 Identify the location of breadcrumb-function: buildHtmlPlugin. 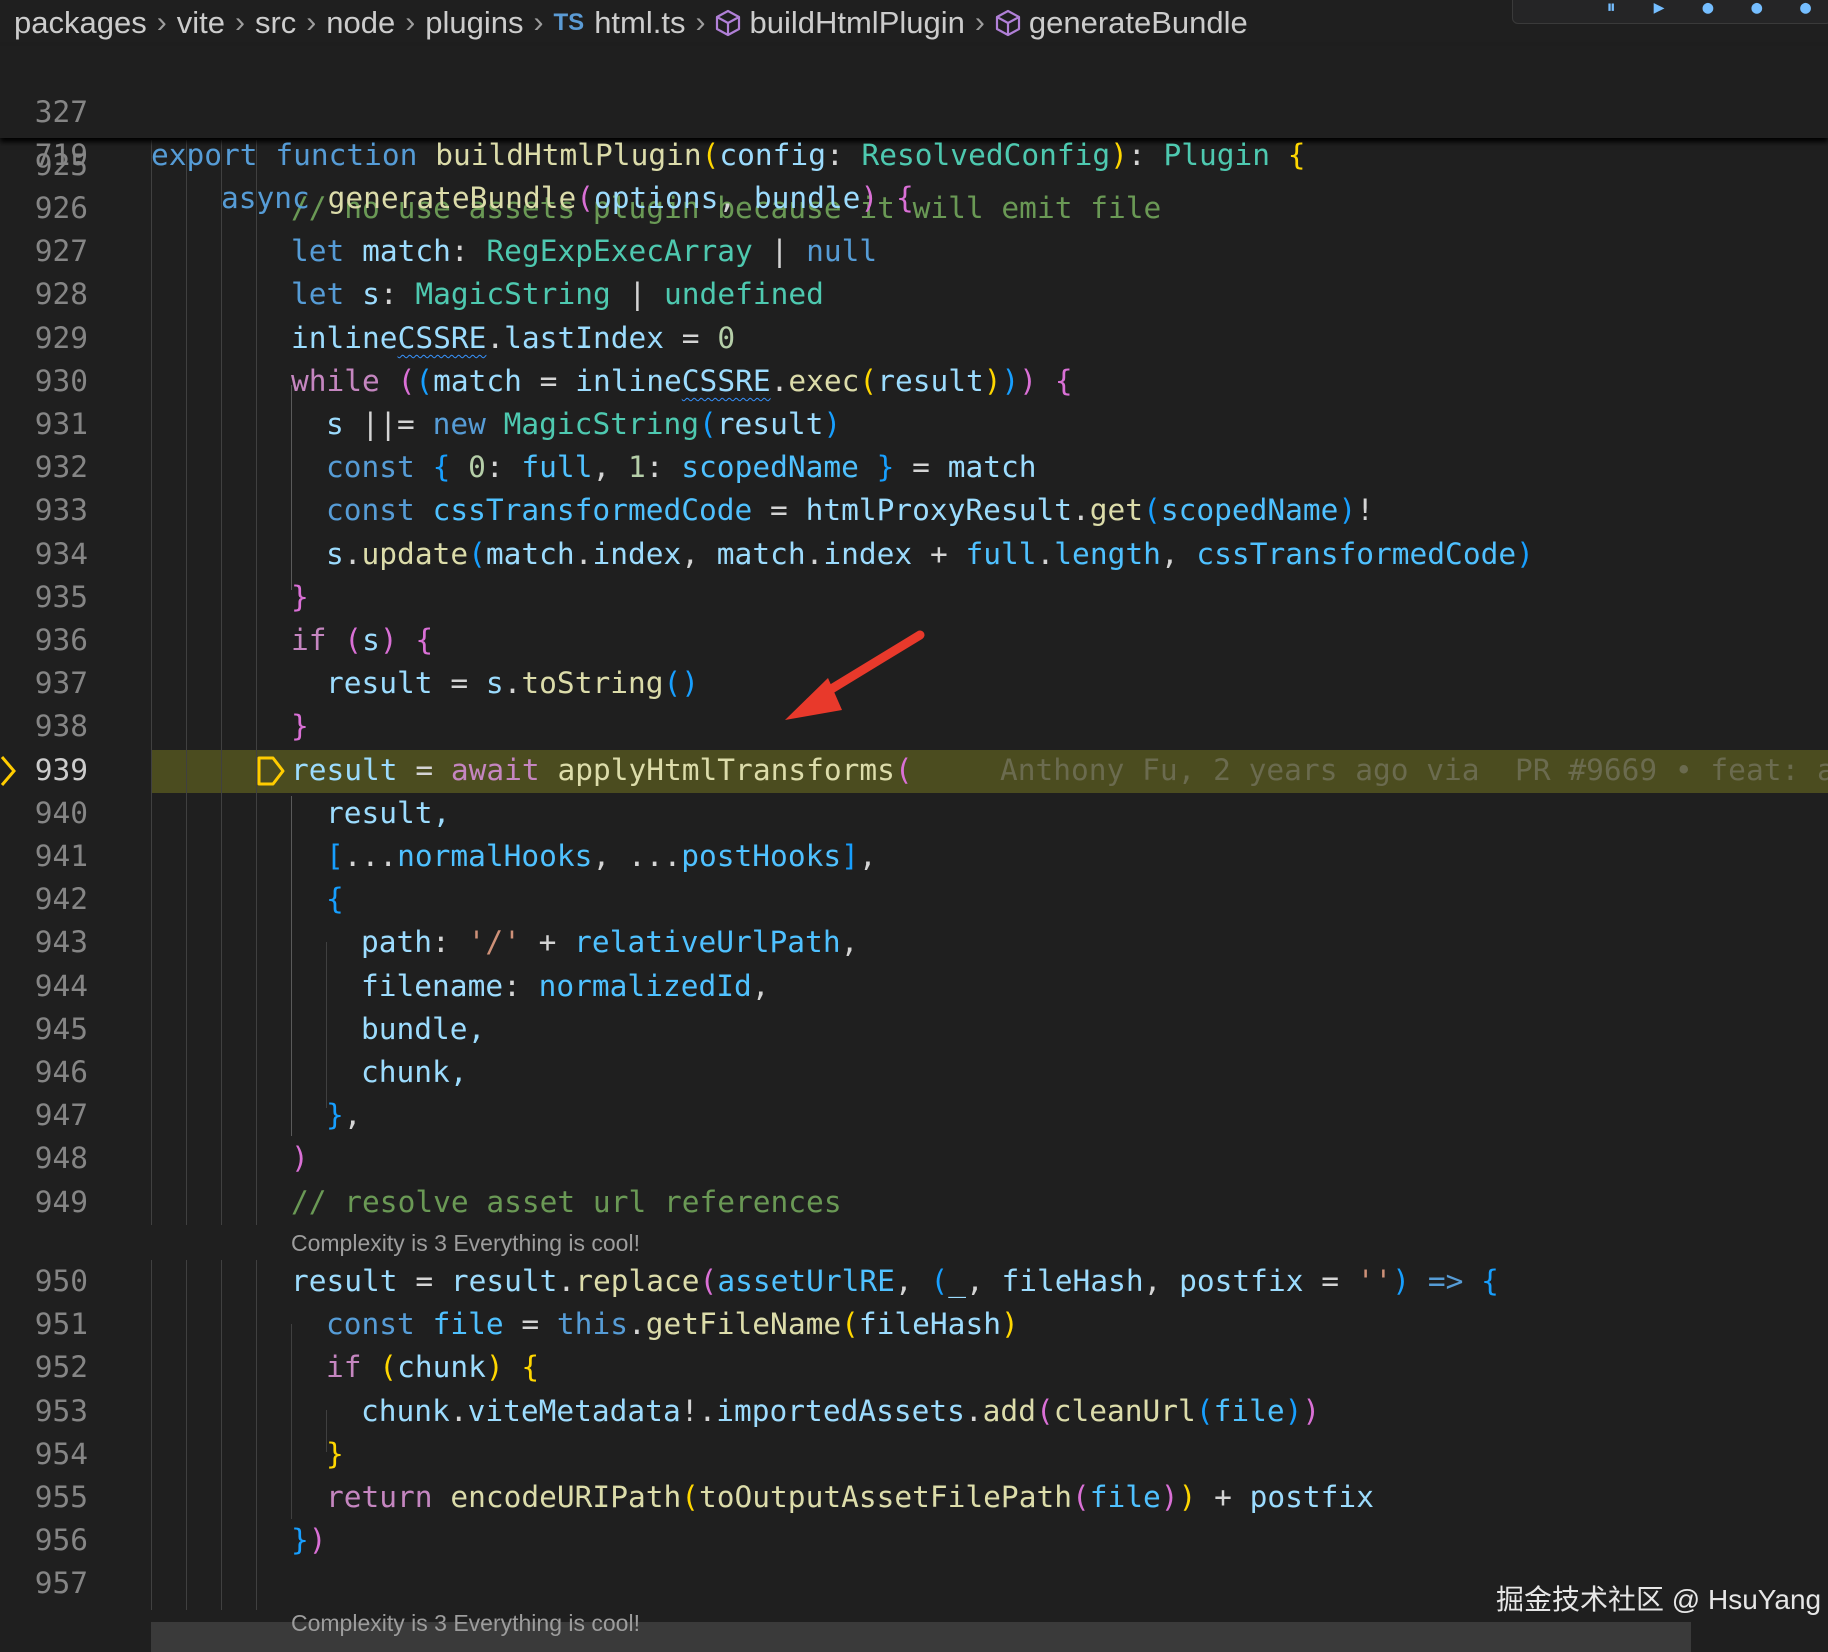
(856, 23).